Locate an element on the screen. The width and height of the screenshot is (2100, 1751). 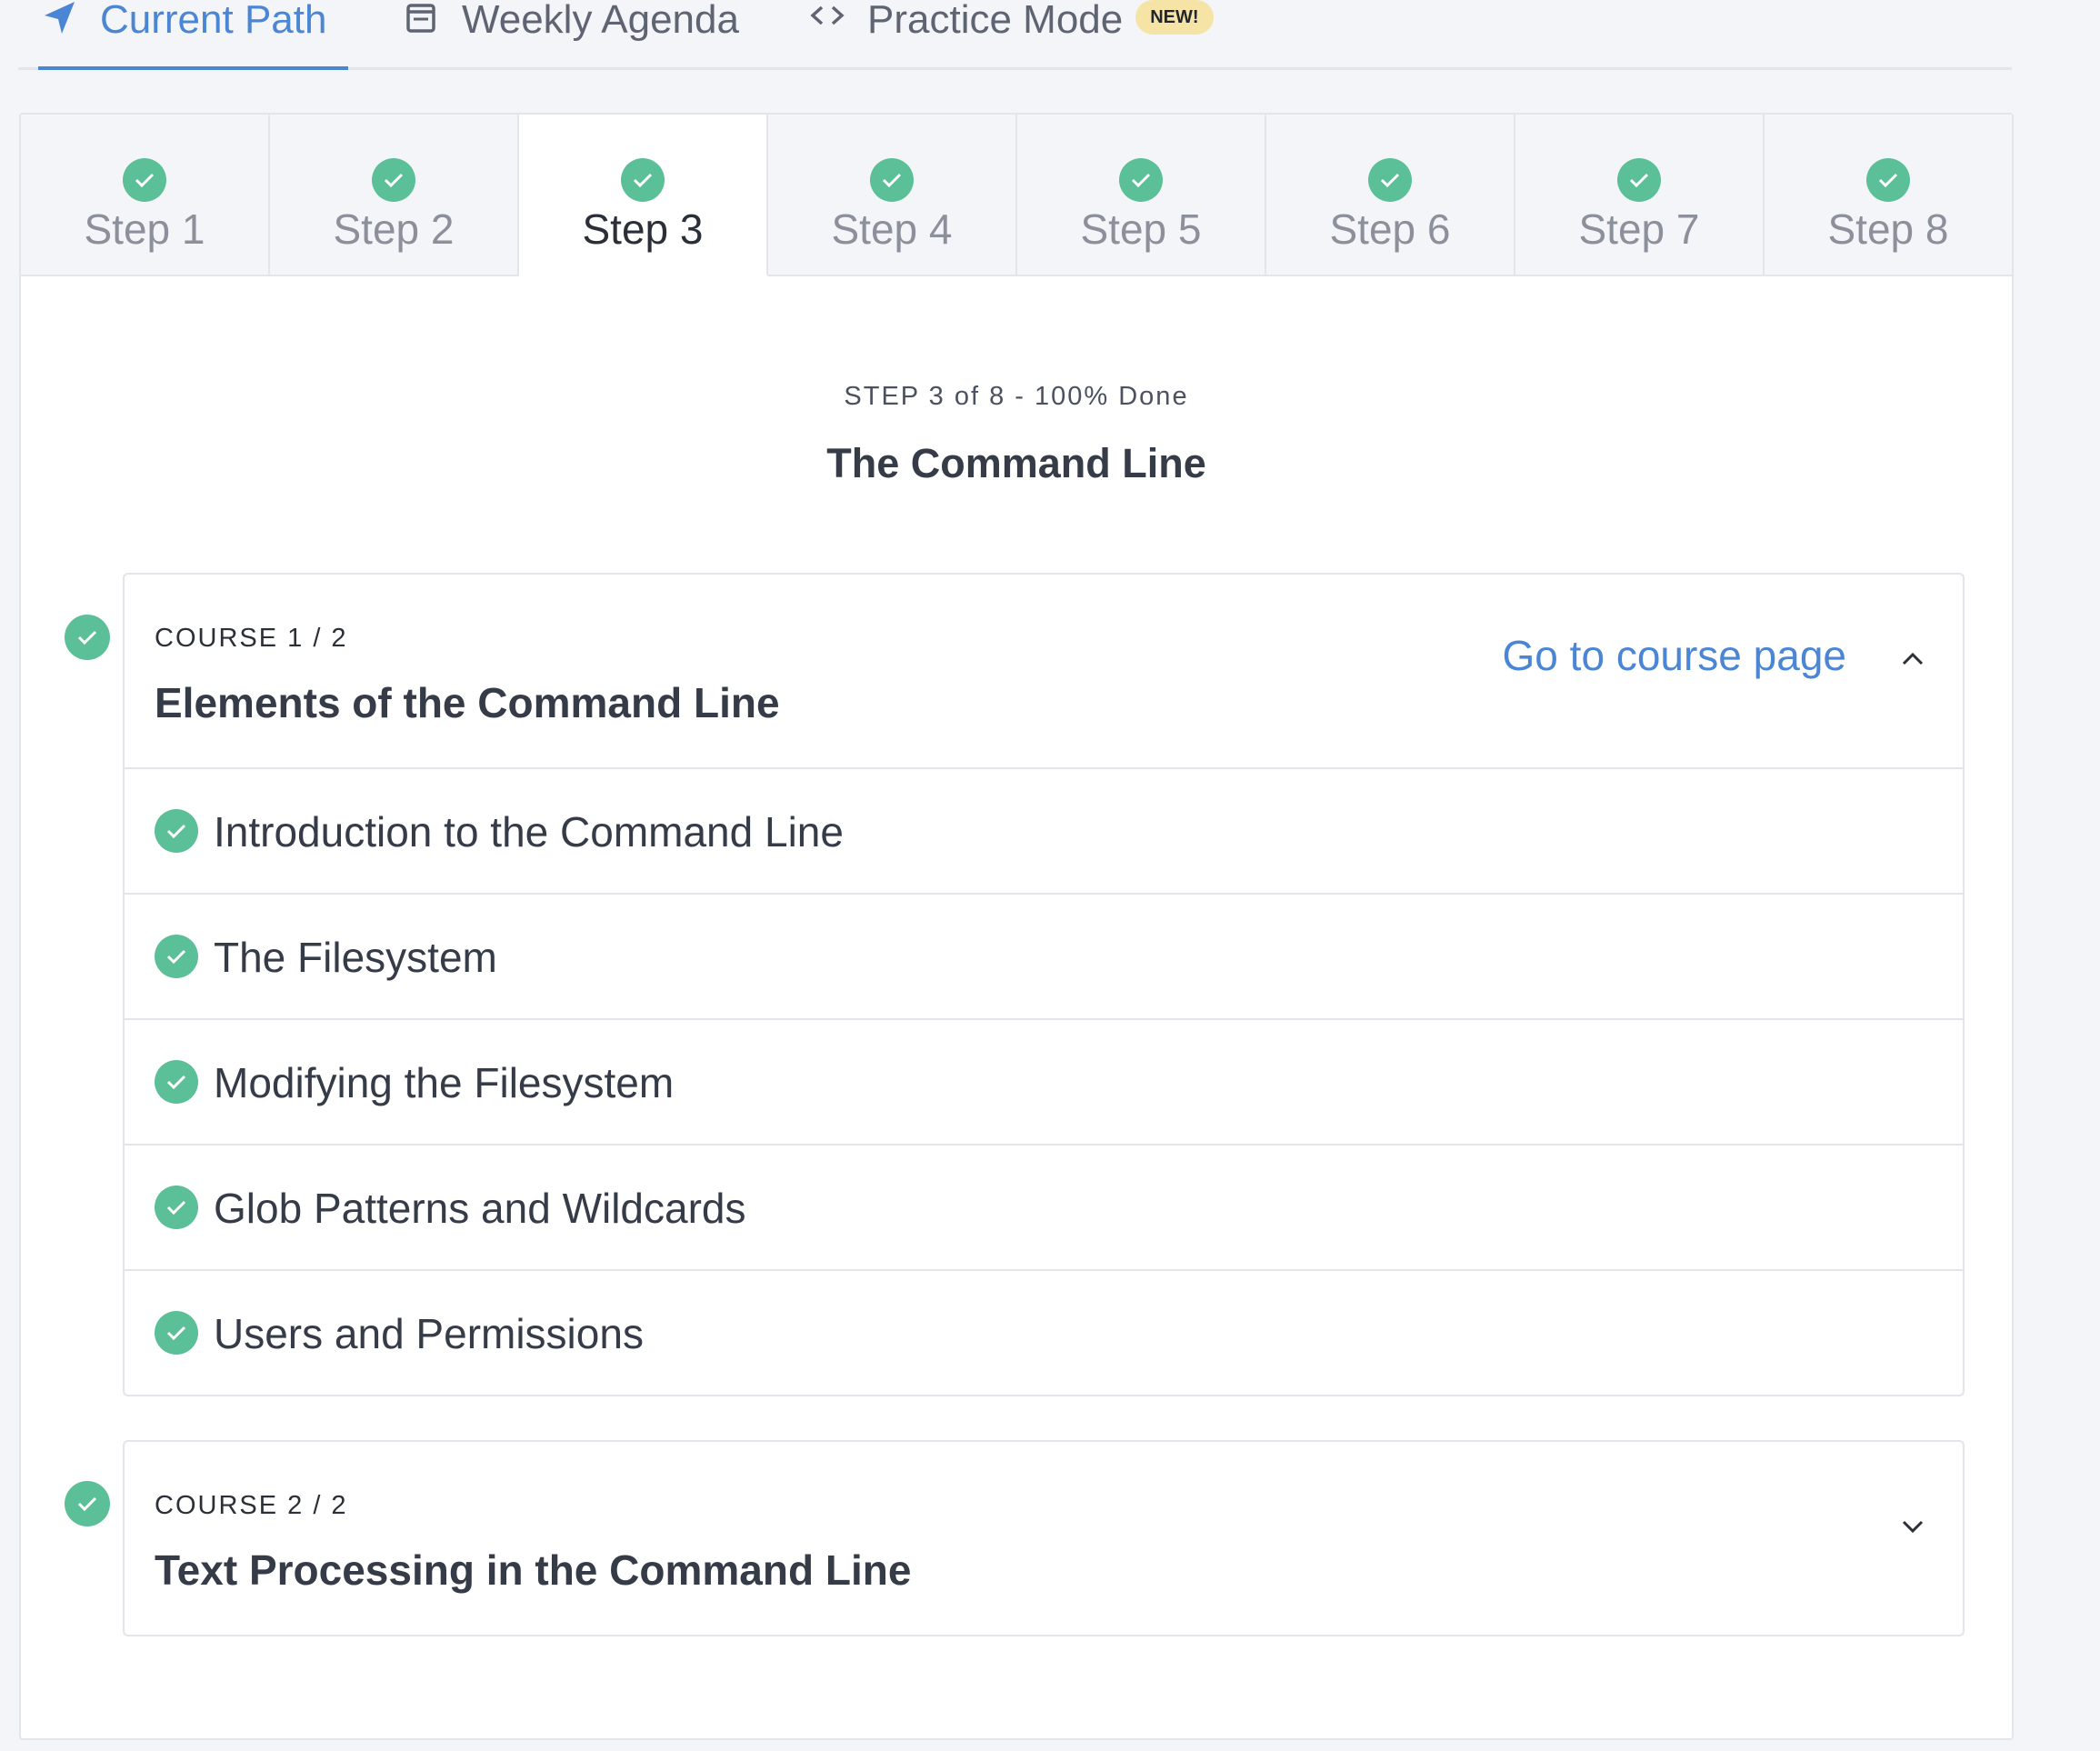
step-tab-4: Step 4 is located at coordinates (893, 195).